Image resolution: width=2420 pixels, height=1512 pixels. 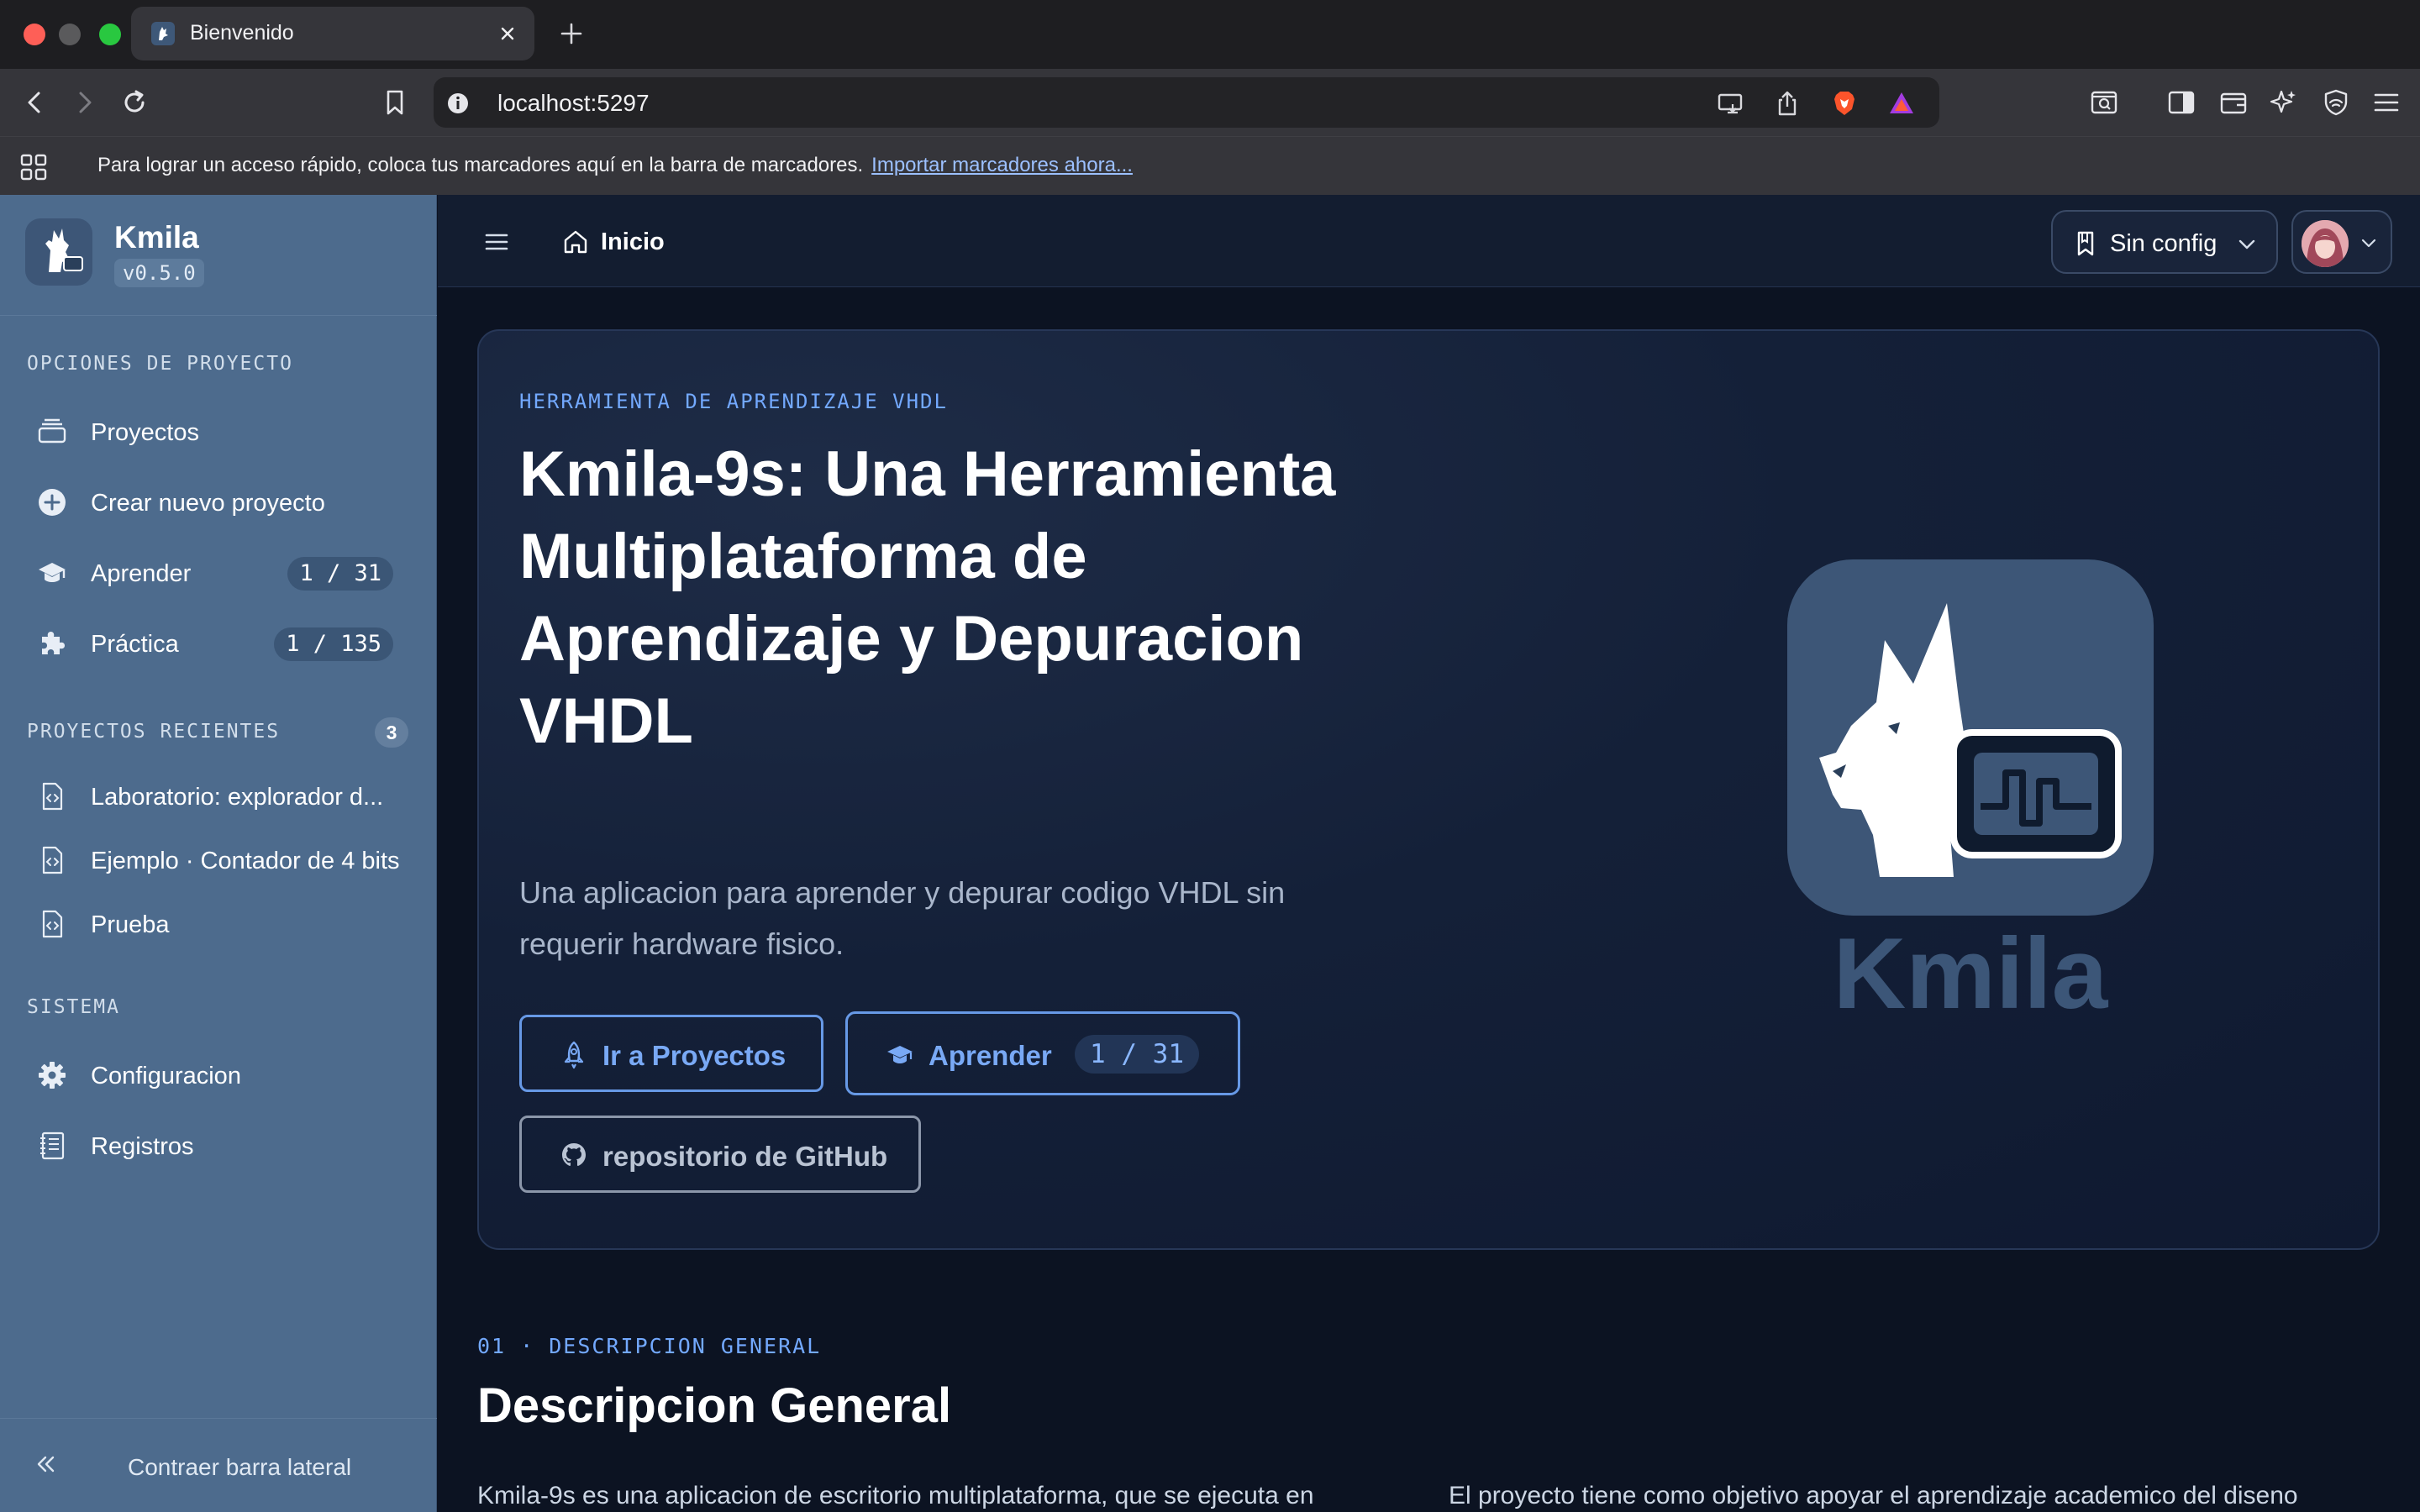 I want to click on hamburger-menu-icon, so click(x=496, y=242).